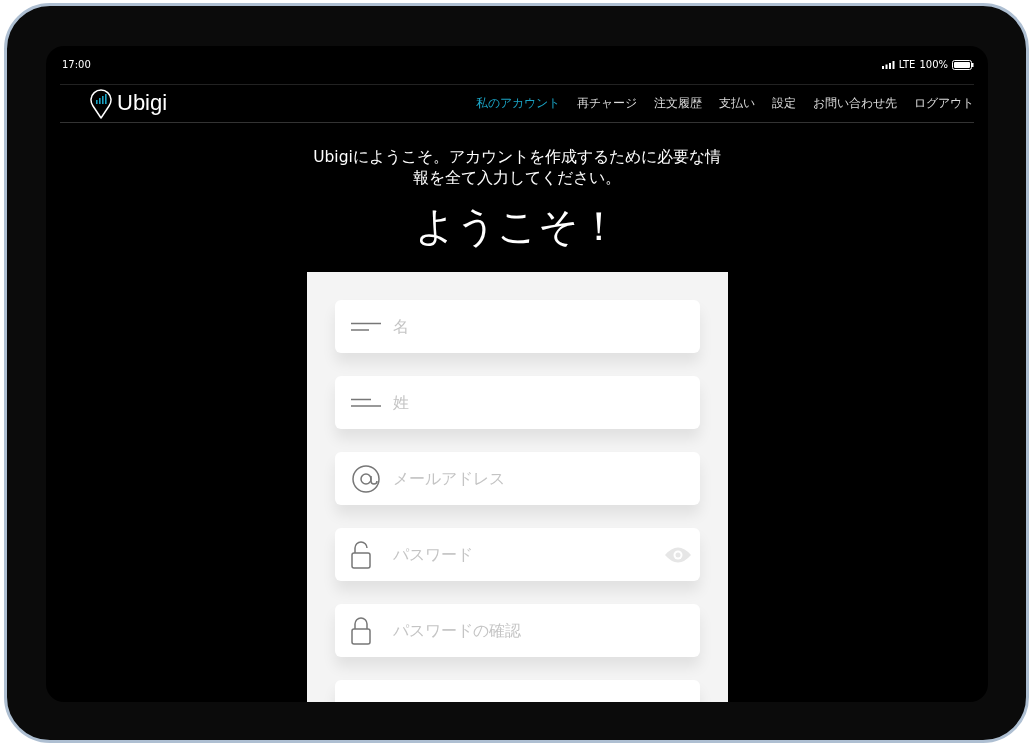 The width and height of the screenshot is (1033, 746). Describe the element at coordinates (963, 64) in the screenshot. I see `battery-icon` at that location.